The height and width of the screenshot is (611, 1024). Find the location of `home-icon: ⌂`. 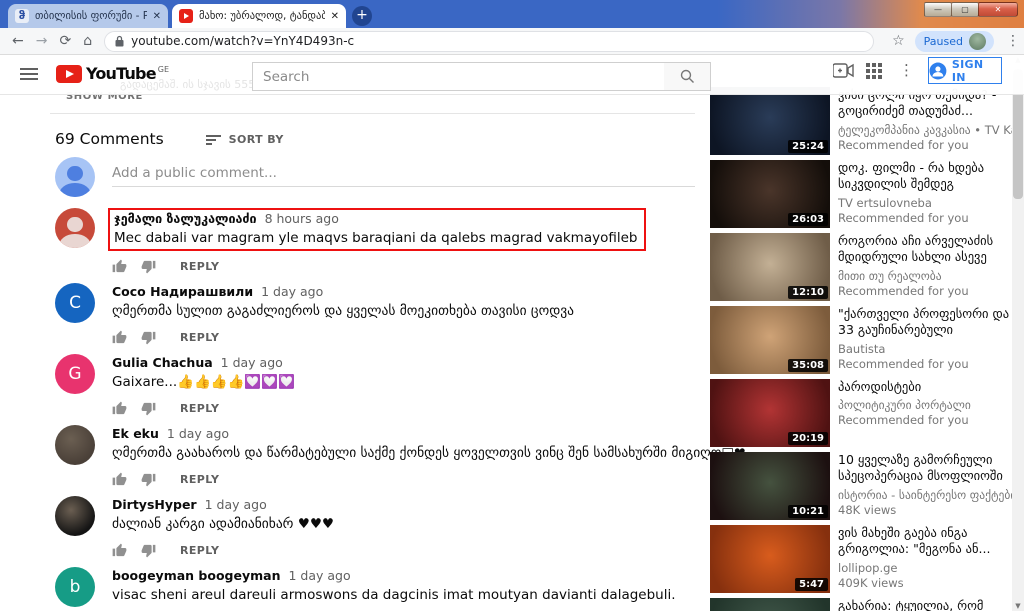

home-icon: ⌂ is located at coordinates (87, 41).